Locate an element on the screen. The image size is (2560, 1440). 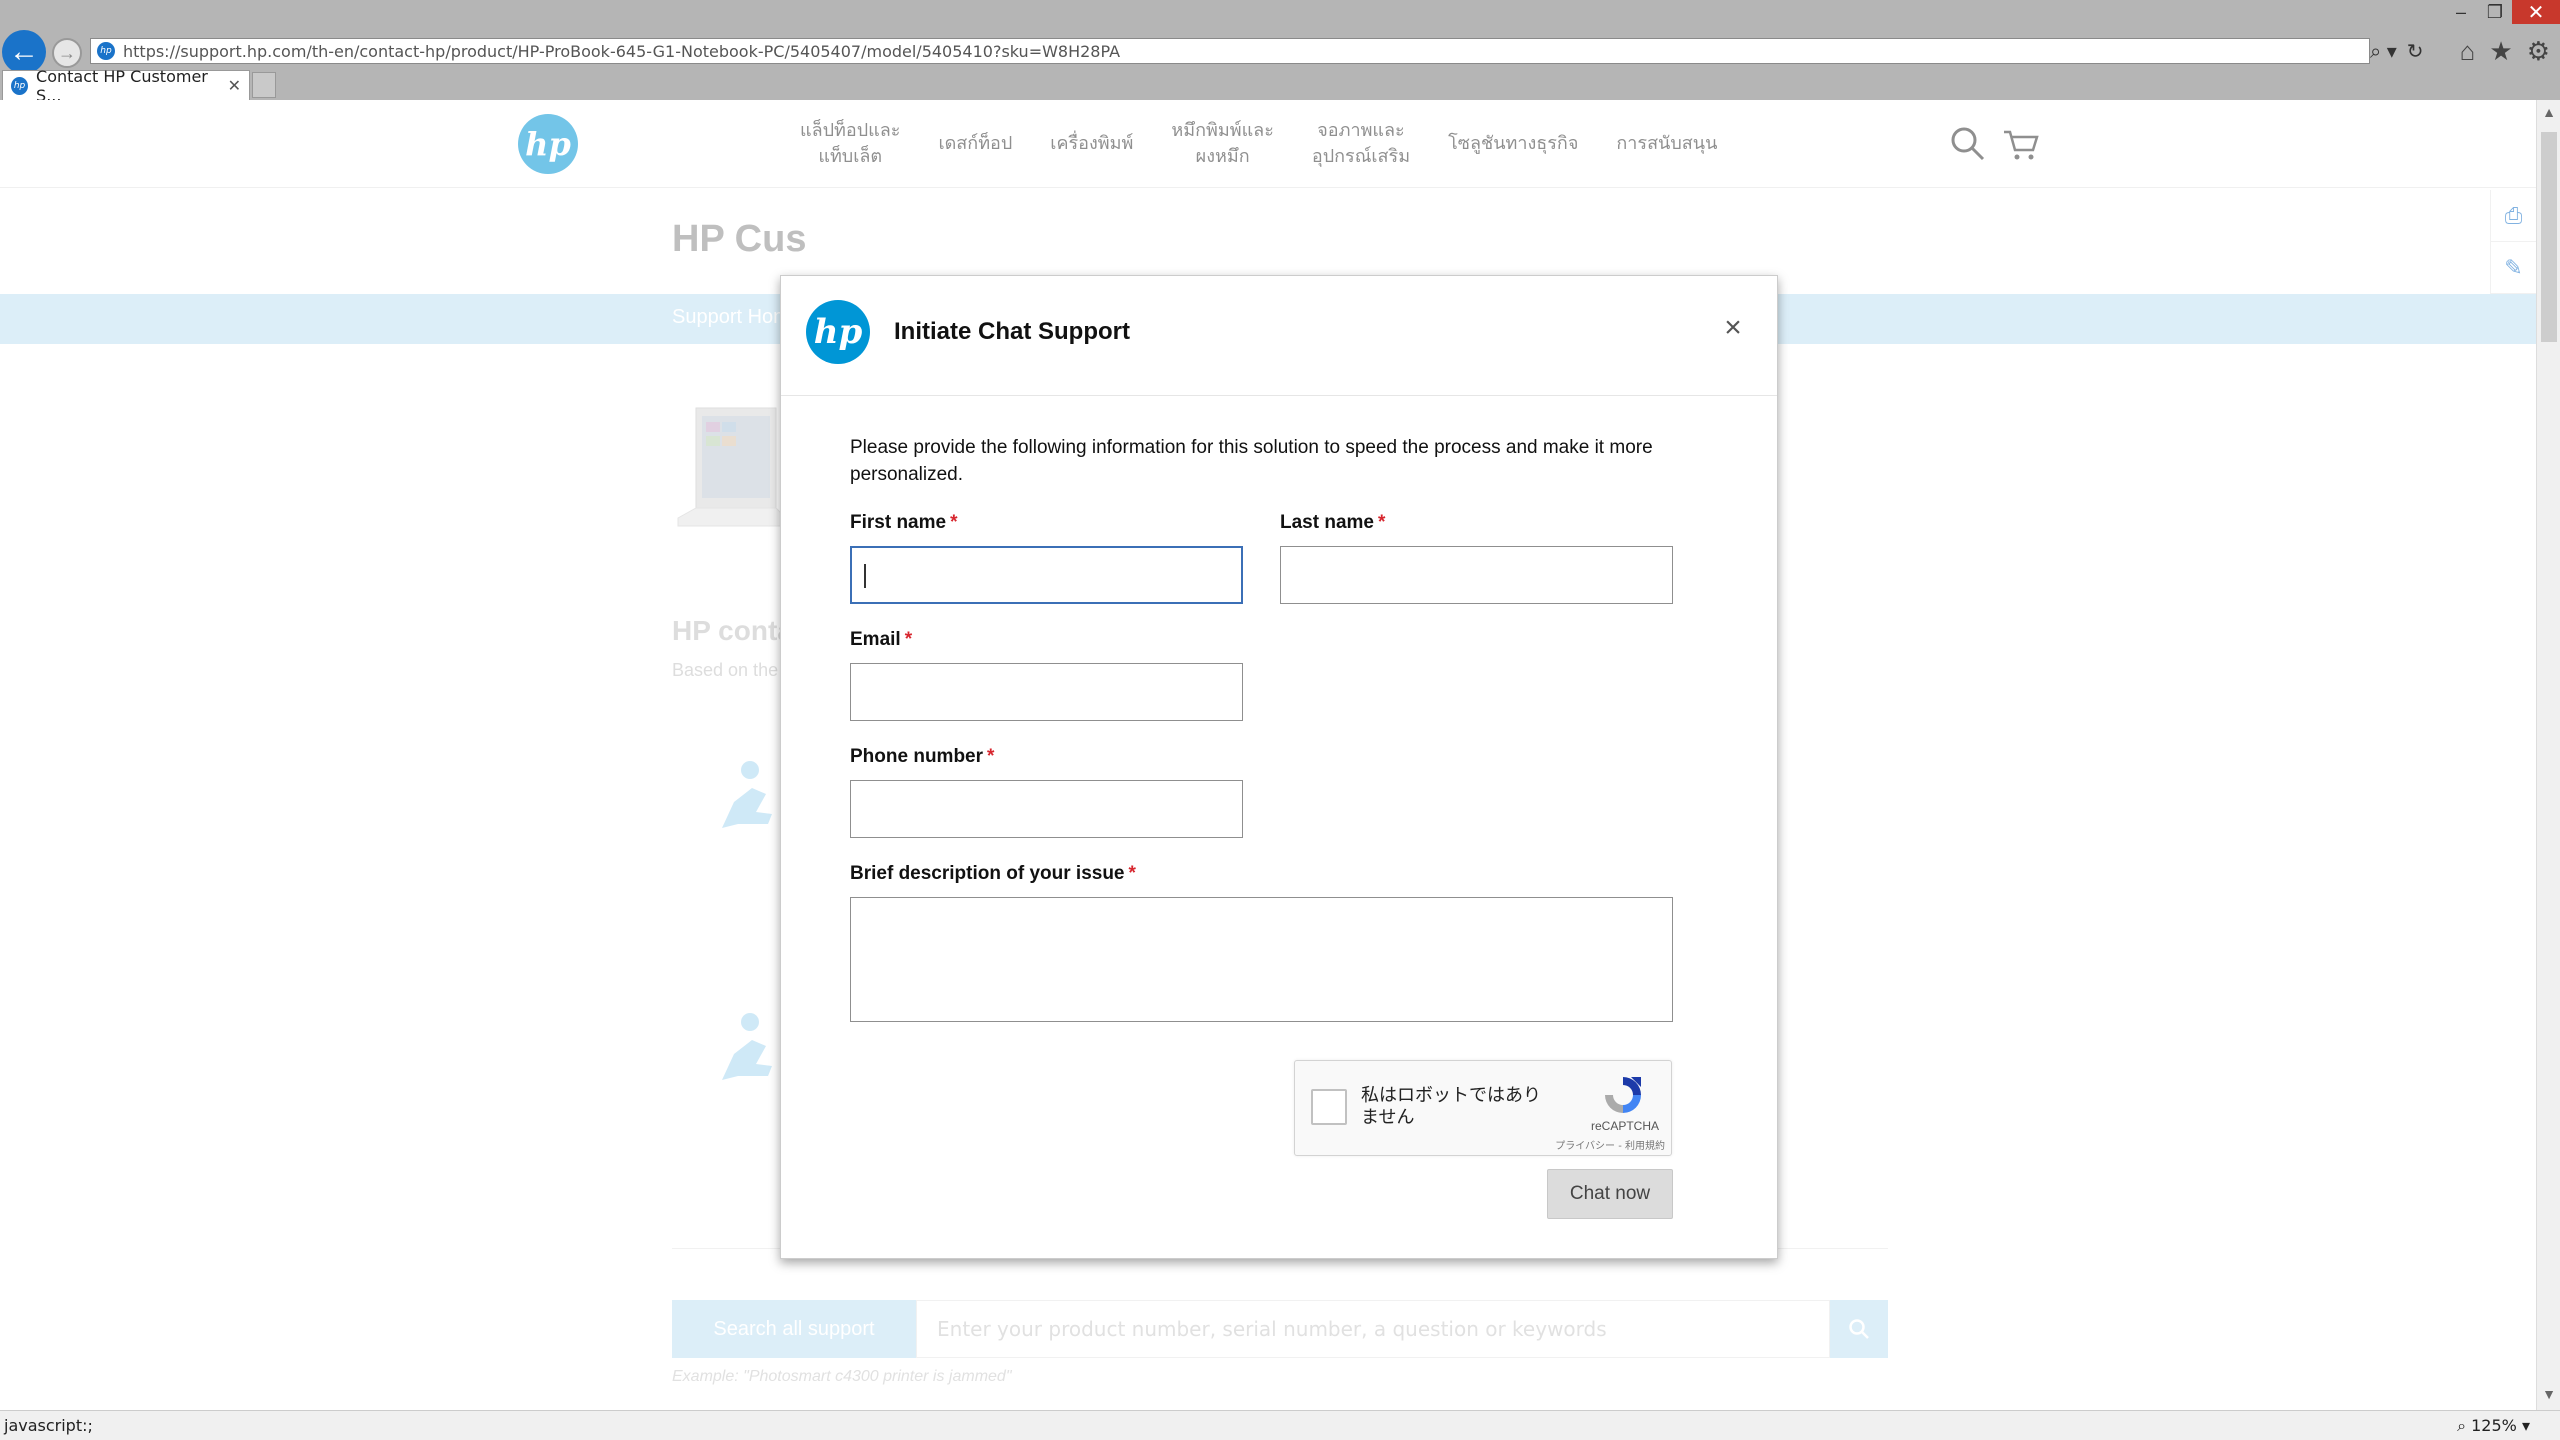
recaptcha-privacy-terms: プライバシー - 利用規約 is located at coordinates (1605, 1144).